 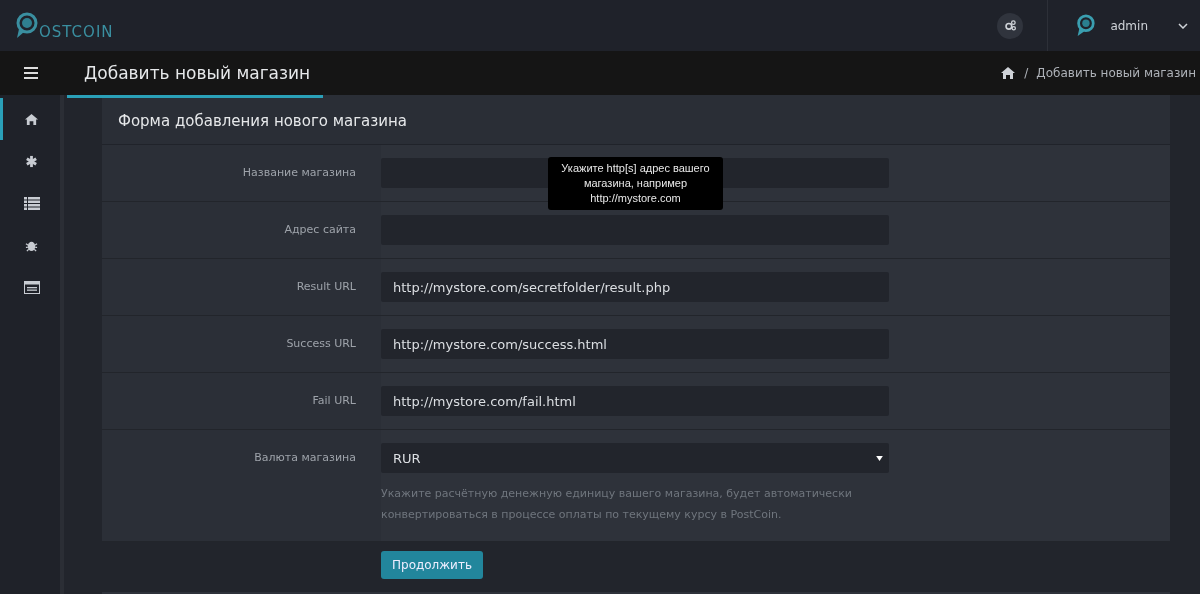 What do you see at coordinates (879, 458) in the screenshot?
I see `caret-icon` at bounding box center [879, 458].